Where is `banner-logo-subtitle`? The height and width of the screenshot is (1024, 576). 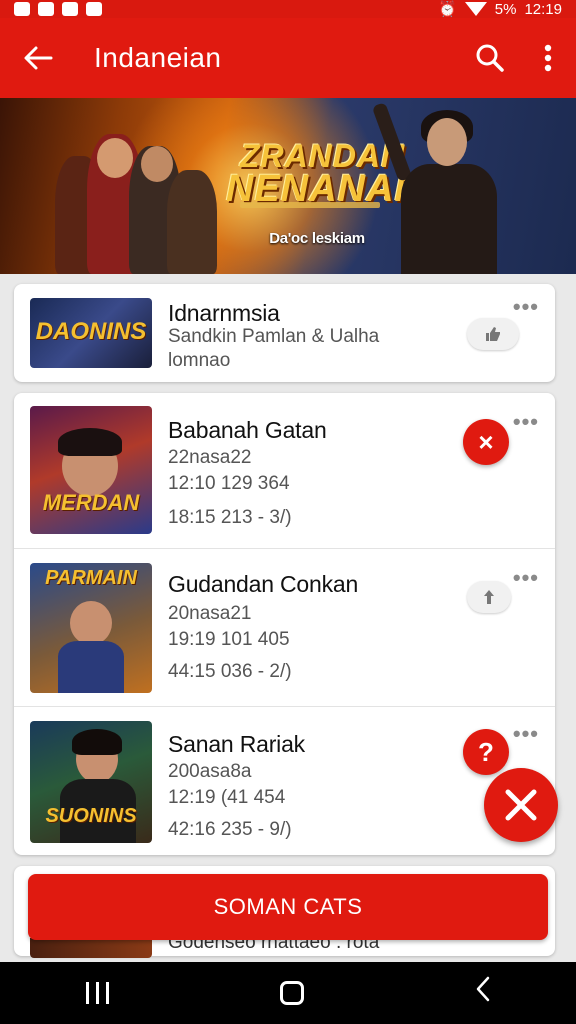 banner-logo-subtitle is located at coordinates (310, 205).